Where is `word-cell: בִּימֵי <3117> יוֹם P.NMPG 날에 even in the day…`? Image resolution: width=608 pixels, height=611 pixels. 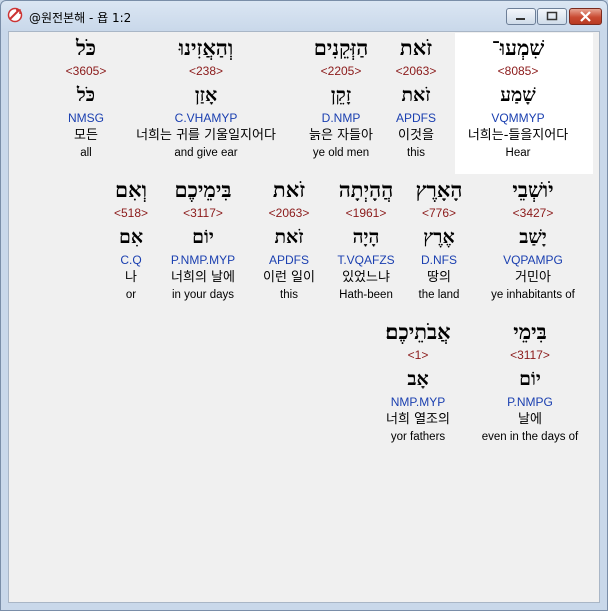 word-cell: בִּימֵי <3117> יוֹם P.NMPG 날에 even in the day… is located at coordinates (530, 381).